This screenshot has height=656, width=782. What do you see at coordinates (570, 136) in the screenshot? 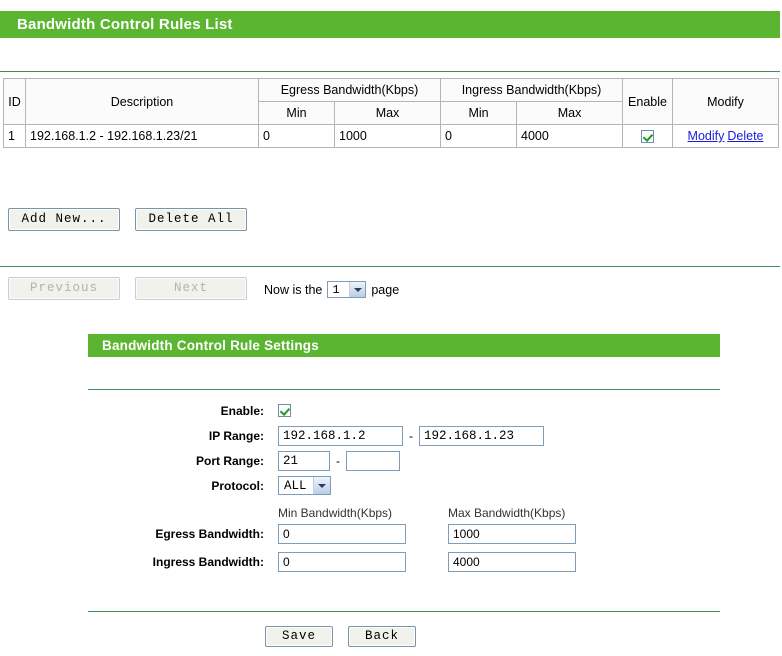
I see `cell-ingress-max: 4000` at bounding box center [570, 136].